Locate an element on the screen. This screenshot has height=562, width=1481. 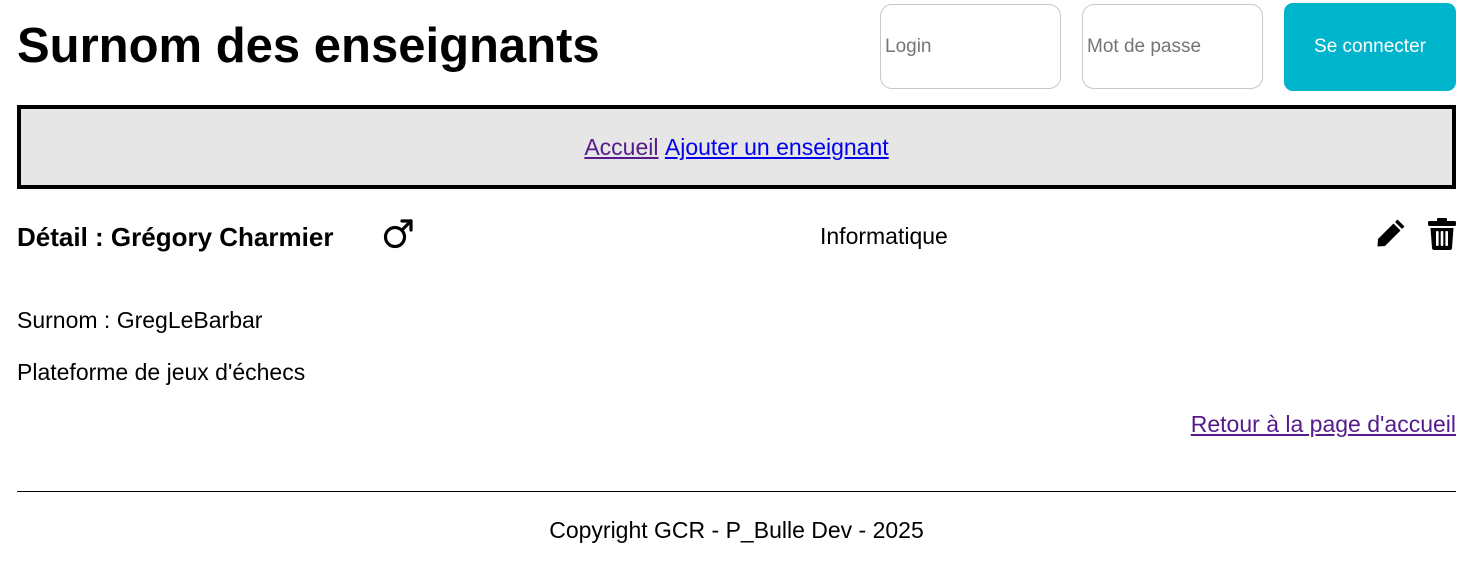
teacher-detail-title: Détail : Grégory Charmier is located at coordinates (175, 237).